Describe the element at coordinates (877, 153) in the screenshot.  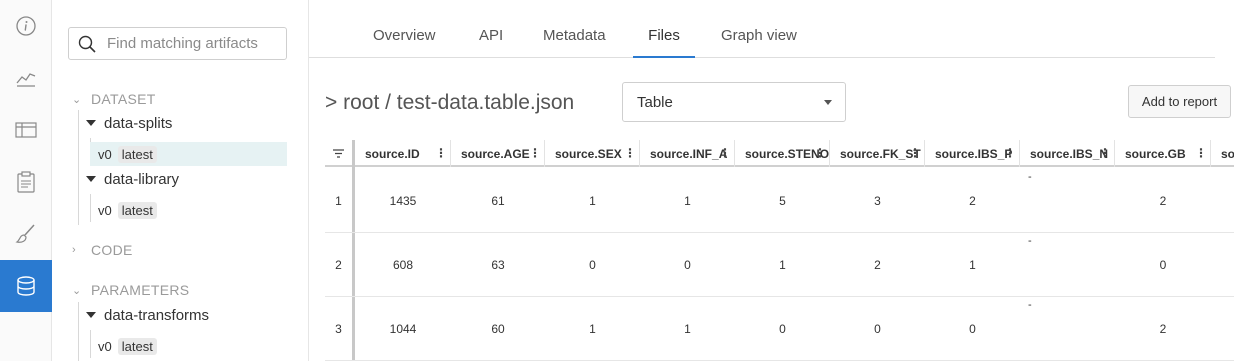
I see `column-header: source.FK_ST ⋮` at that location.